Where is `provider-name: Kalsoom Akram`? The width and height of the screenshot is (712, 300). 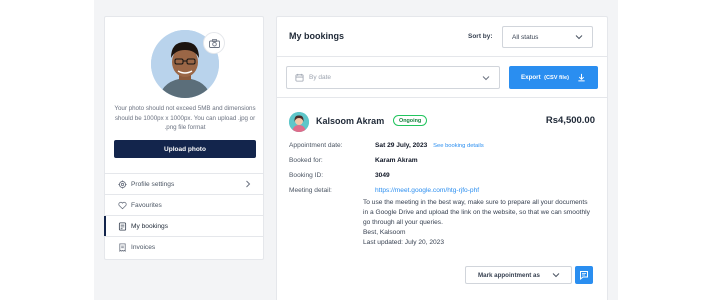 provider-name: Kalsoom Akram is located at coordinates (350, 121).